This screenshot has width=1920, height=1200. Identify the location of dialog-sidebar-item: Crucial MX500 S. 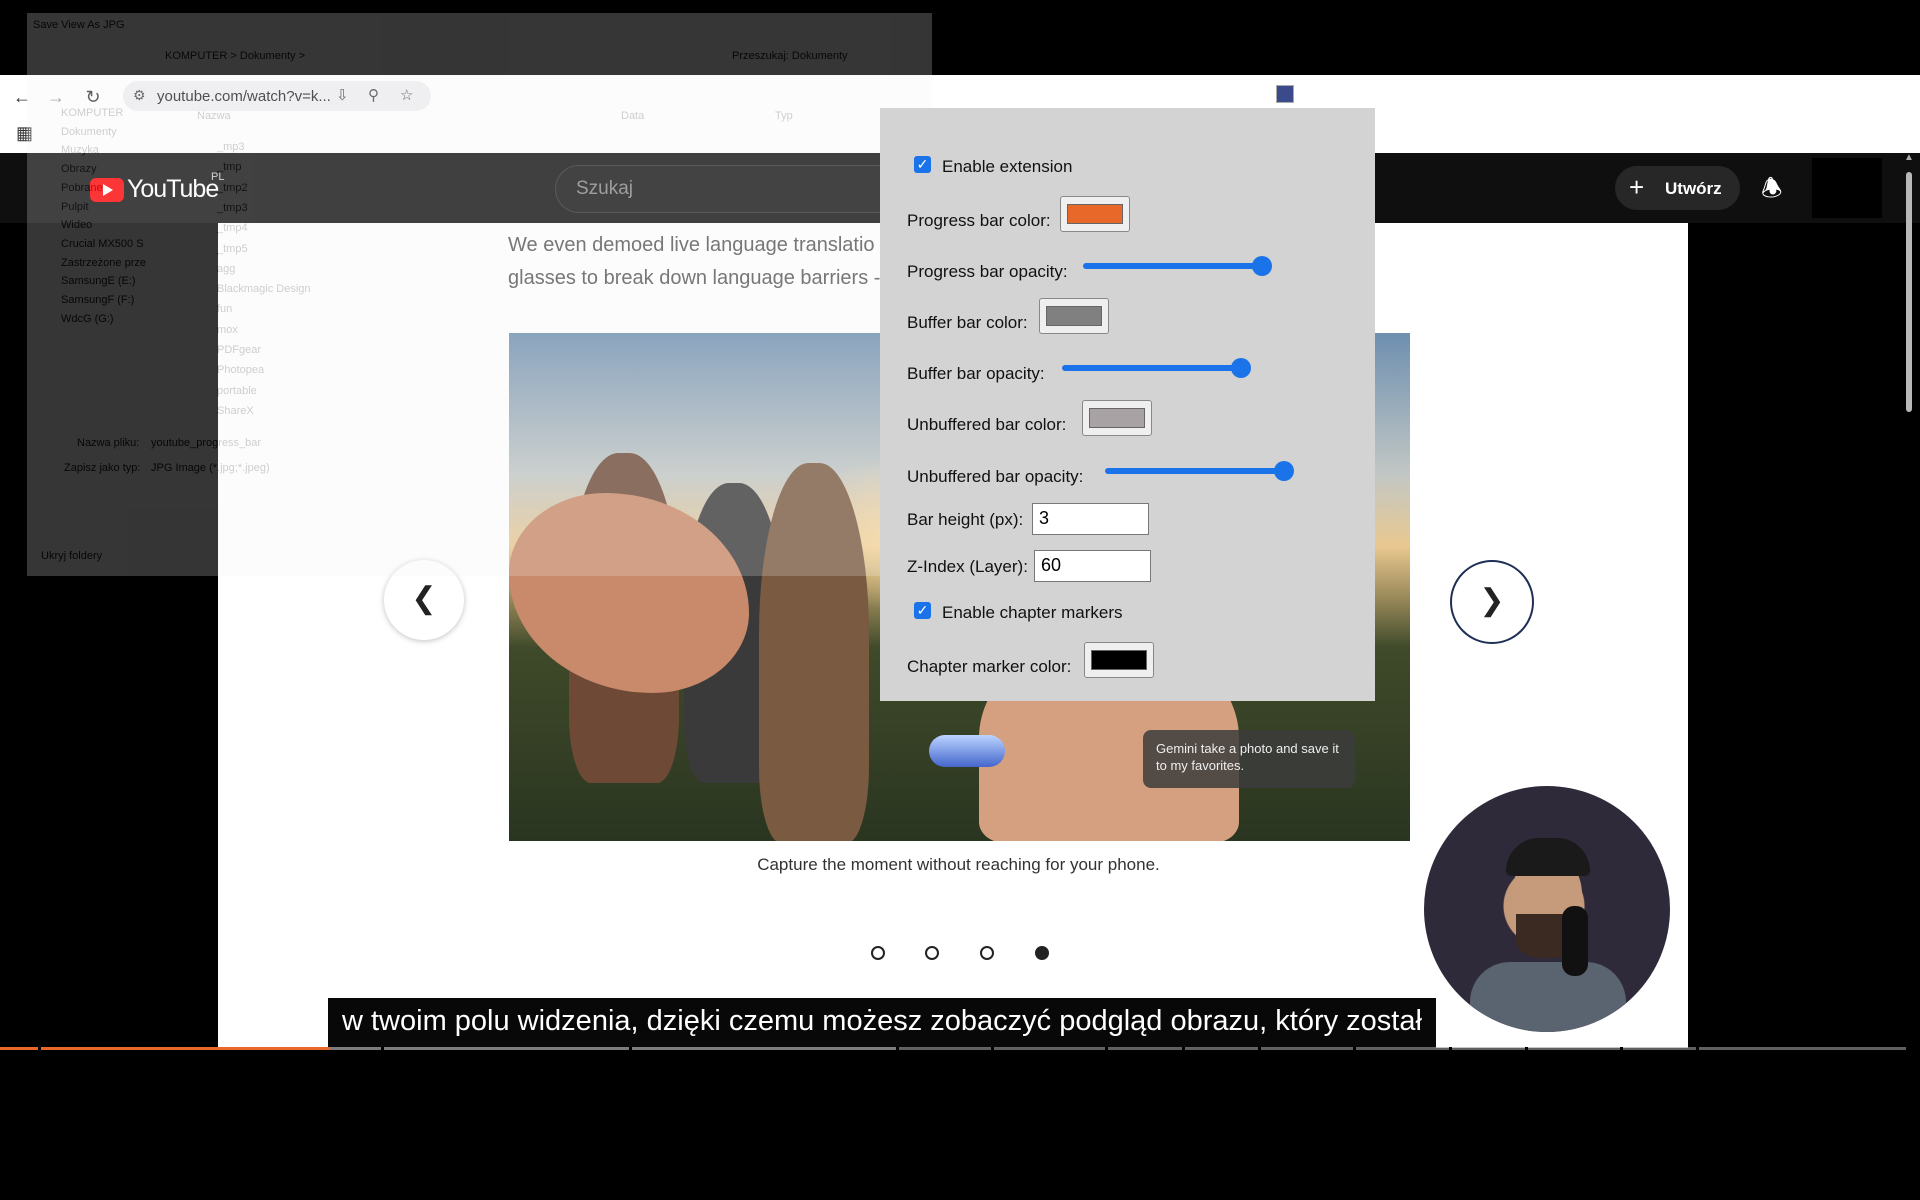
(102, 243).